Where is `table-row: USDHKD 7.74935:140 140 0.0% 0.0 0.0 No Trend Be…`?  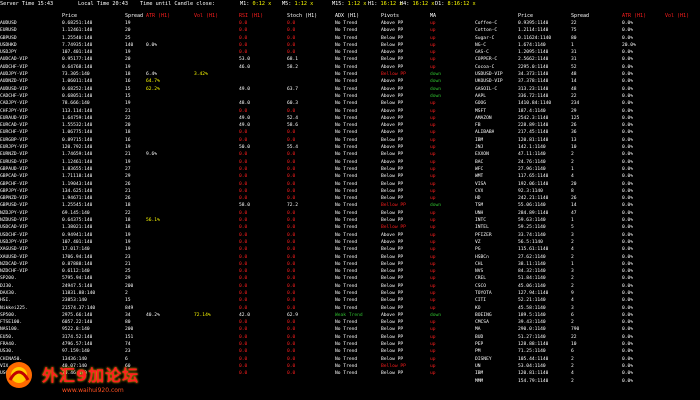 table-row: USDHKD 7.74935:140 140 0.0% 0.0 0.0 No Trend Be… is located at coordinates (220, 45).